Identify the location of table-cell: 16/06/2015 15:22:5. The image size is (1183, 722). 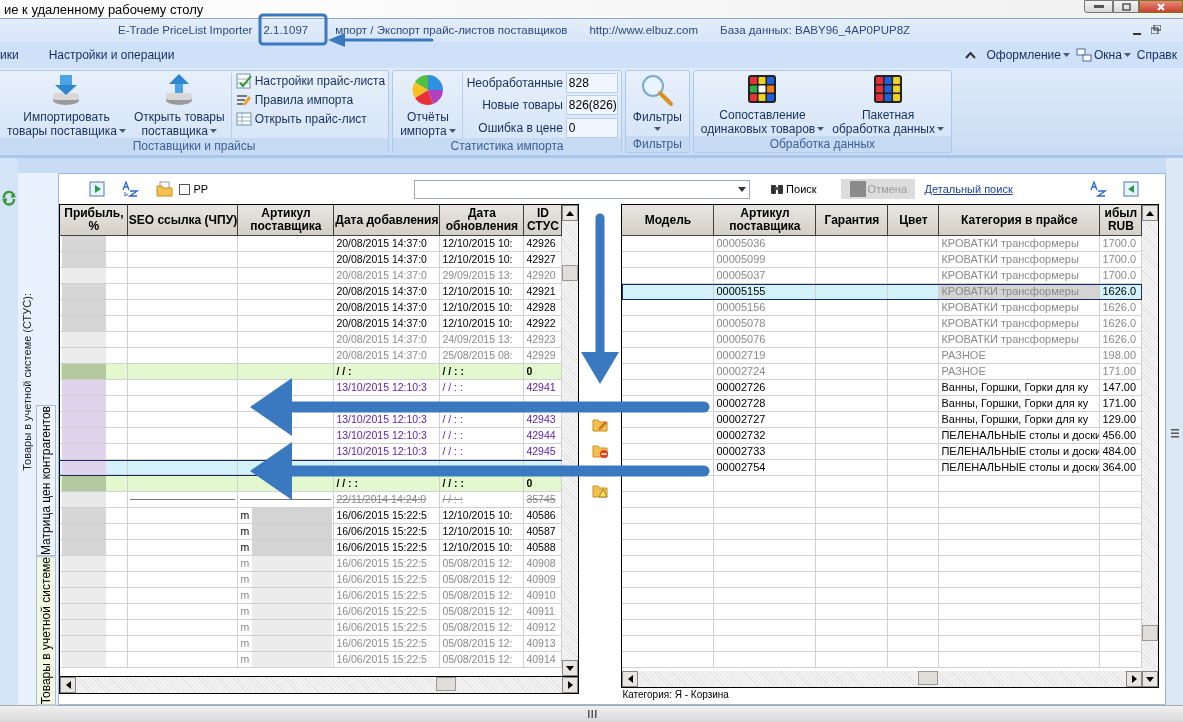
(387, 660).